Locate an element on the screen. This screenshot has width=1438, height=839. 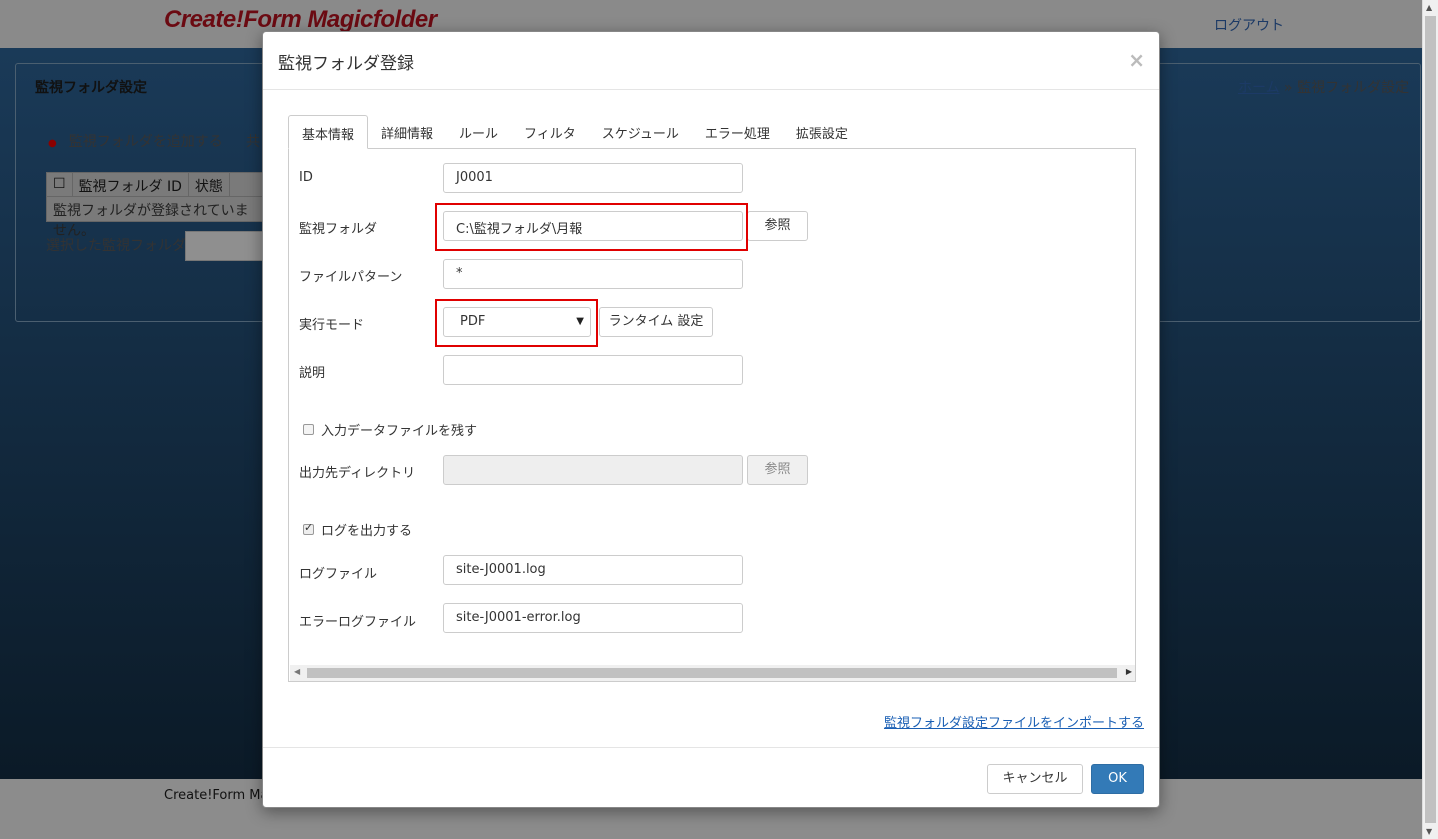
highlight-box-mode is located at coordinates (516, 323).